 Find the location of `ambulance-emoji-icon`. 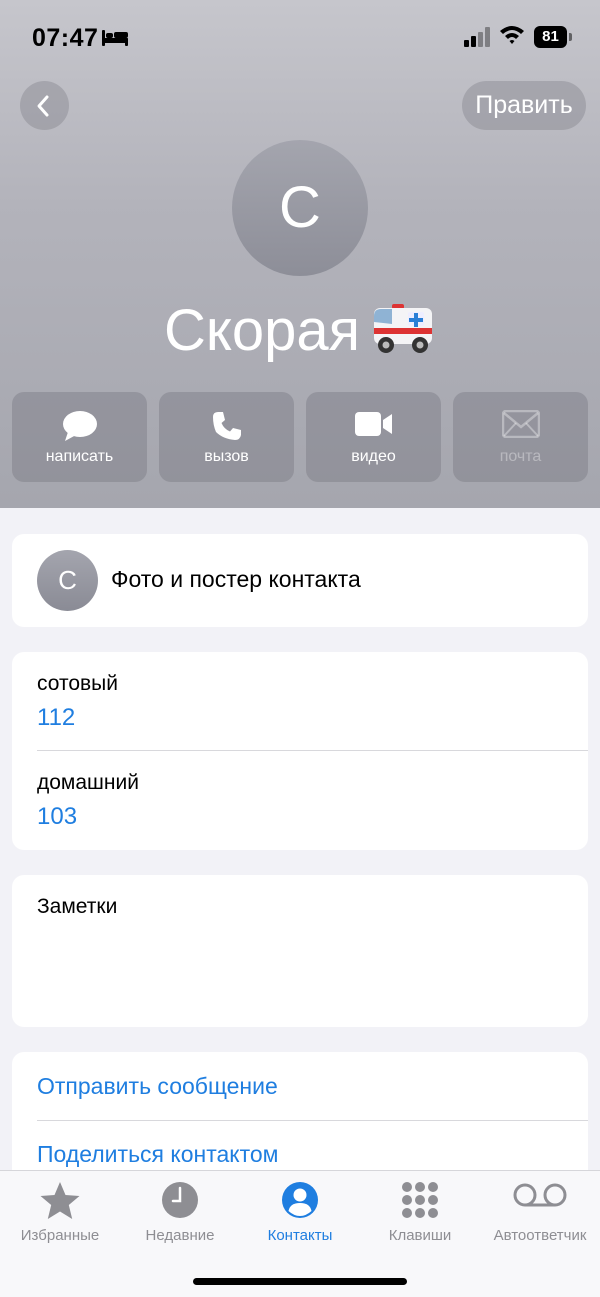

ambulance-emoji-icon is located at coordinates (403, 328).